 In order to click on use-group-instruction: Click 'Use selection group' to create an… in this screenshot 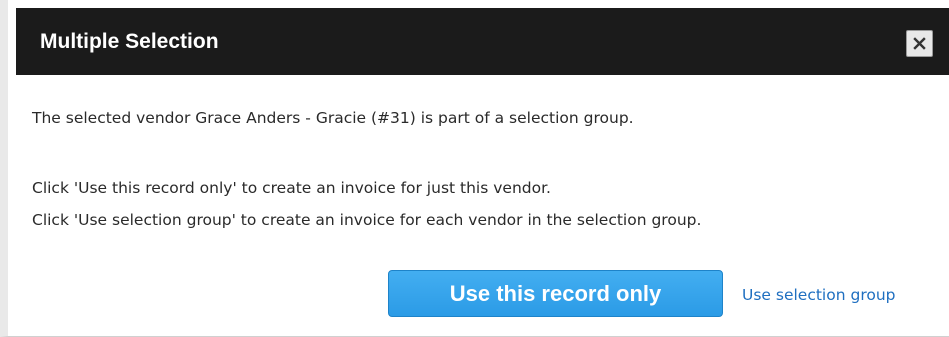, I will do `click(367, 220)`.